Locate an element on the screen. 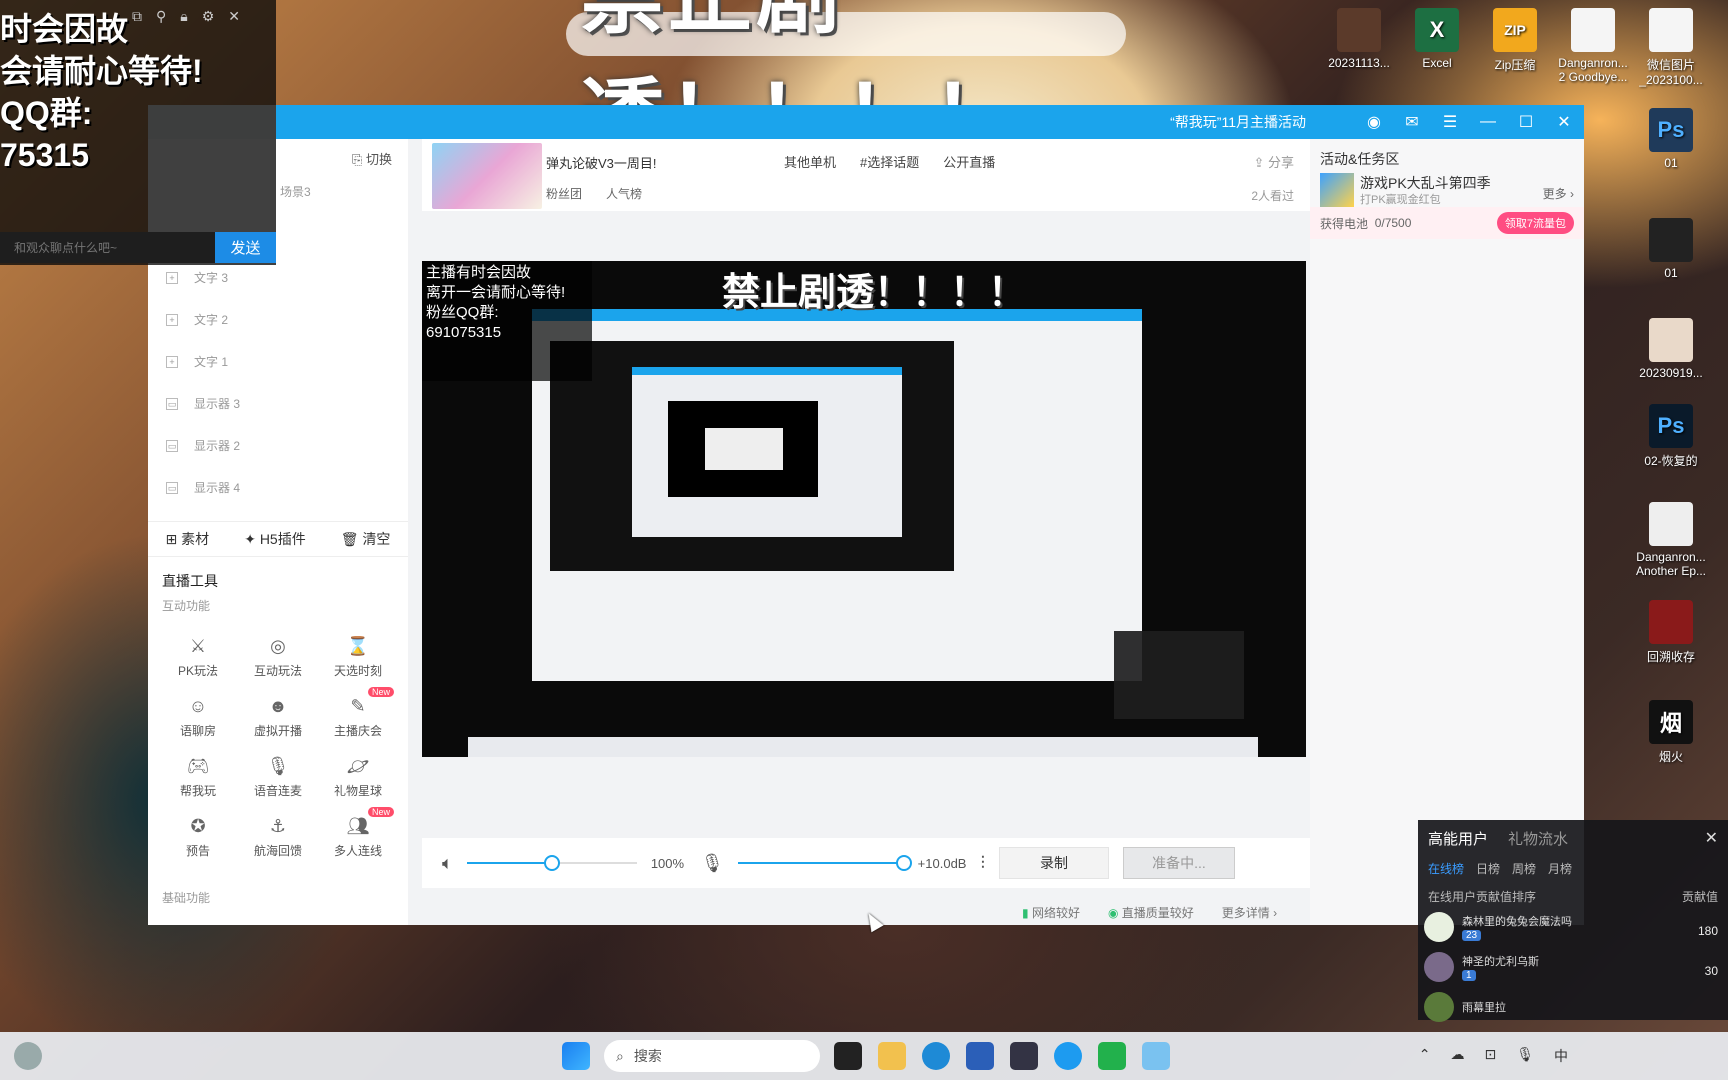 This screenshot has height=1080, width=1728. minimize-icon: — is located at coordinates (1488, 122).